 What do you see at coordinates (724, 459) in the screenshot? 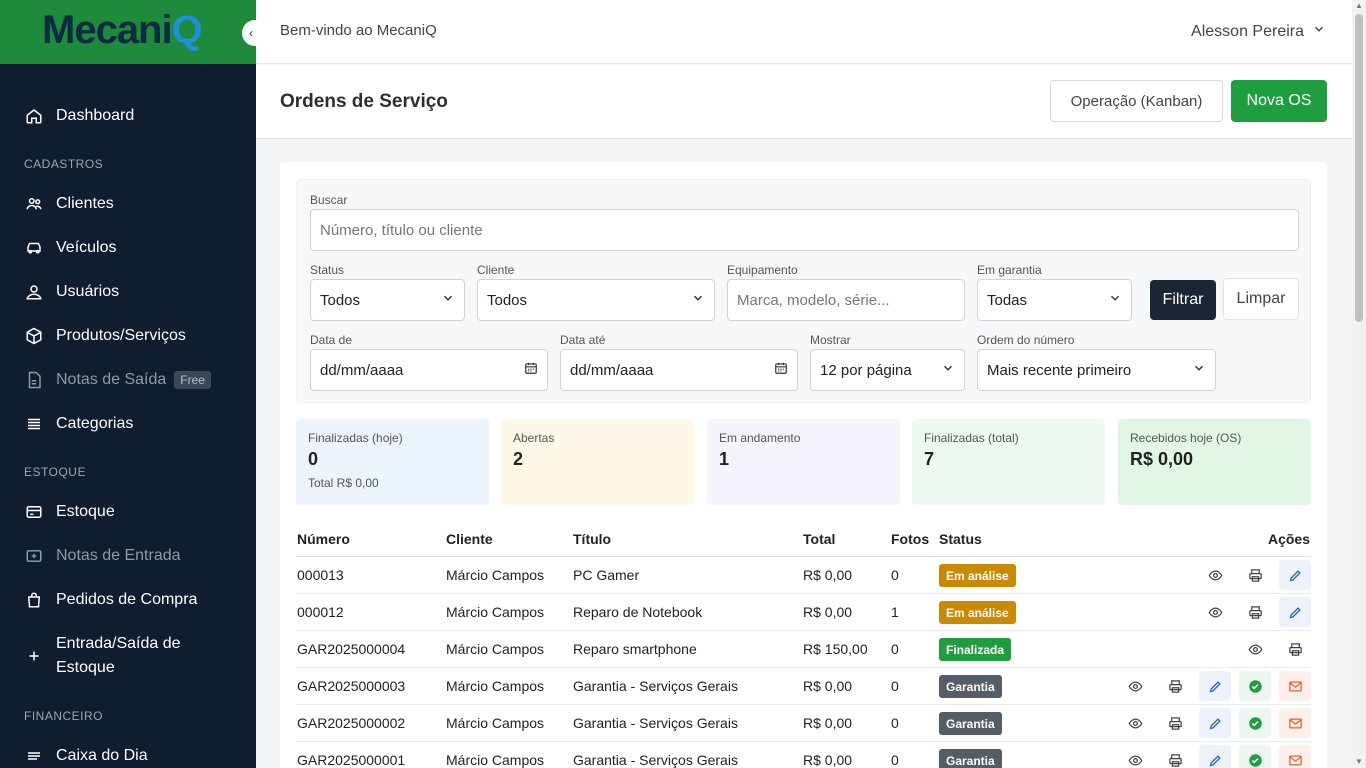
I see `stat-value: 1` at bounding box center [724, 459].